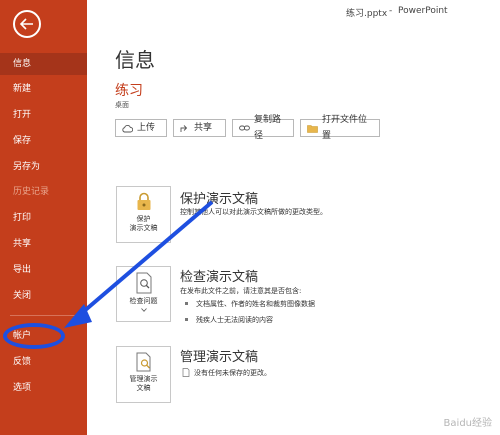  Describe the element at coordinates (467, 423) in the screenshot. I see `watermark: Baidu经验` at that location.